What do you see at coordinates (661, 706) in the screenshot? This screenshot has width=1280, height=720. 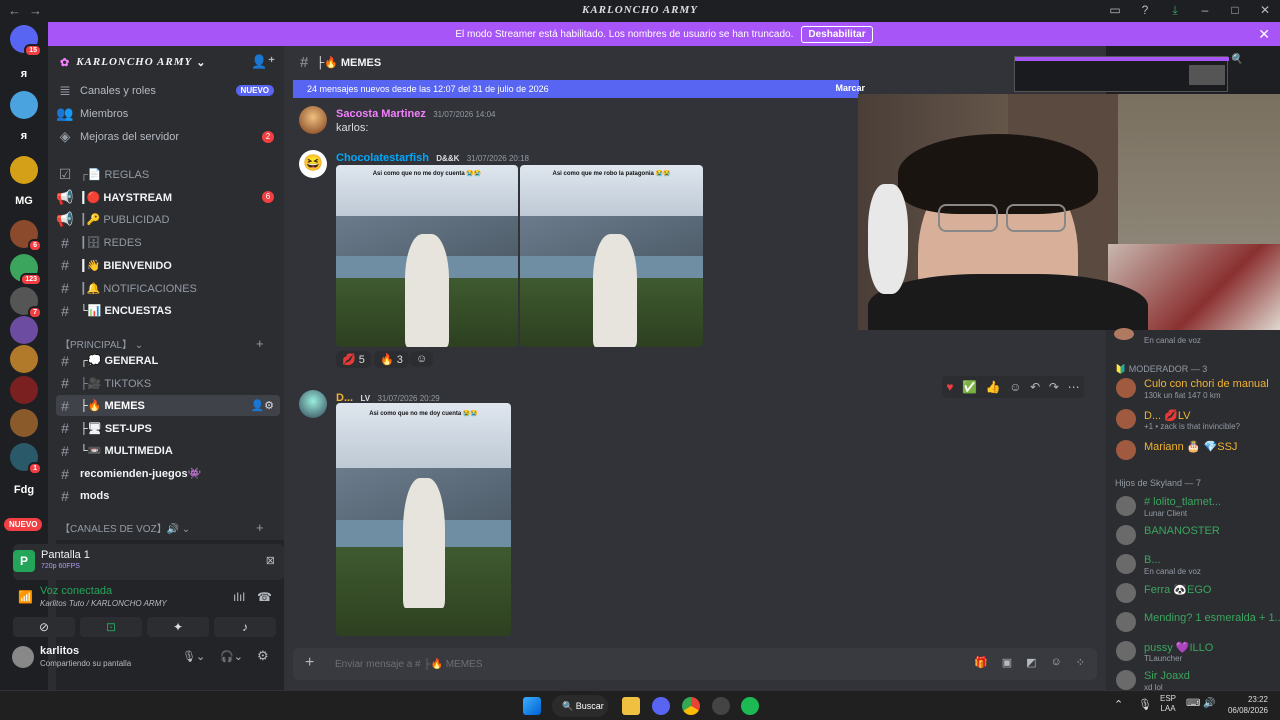 I see `discord-icon` at bounding box center [661, 706].